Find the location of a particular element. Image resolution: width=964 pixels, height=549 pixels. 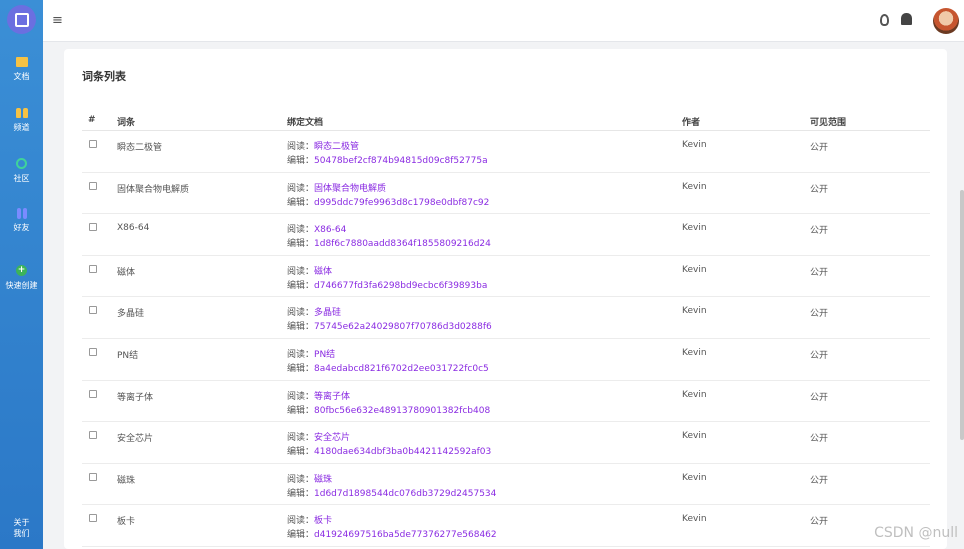

sidebar-item-quick-create: + 快速创建 is located at coordinates (21, 278).